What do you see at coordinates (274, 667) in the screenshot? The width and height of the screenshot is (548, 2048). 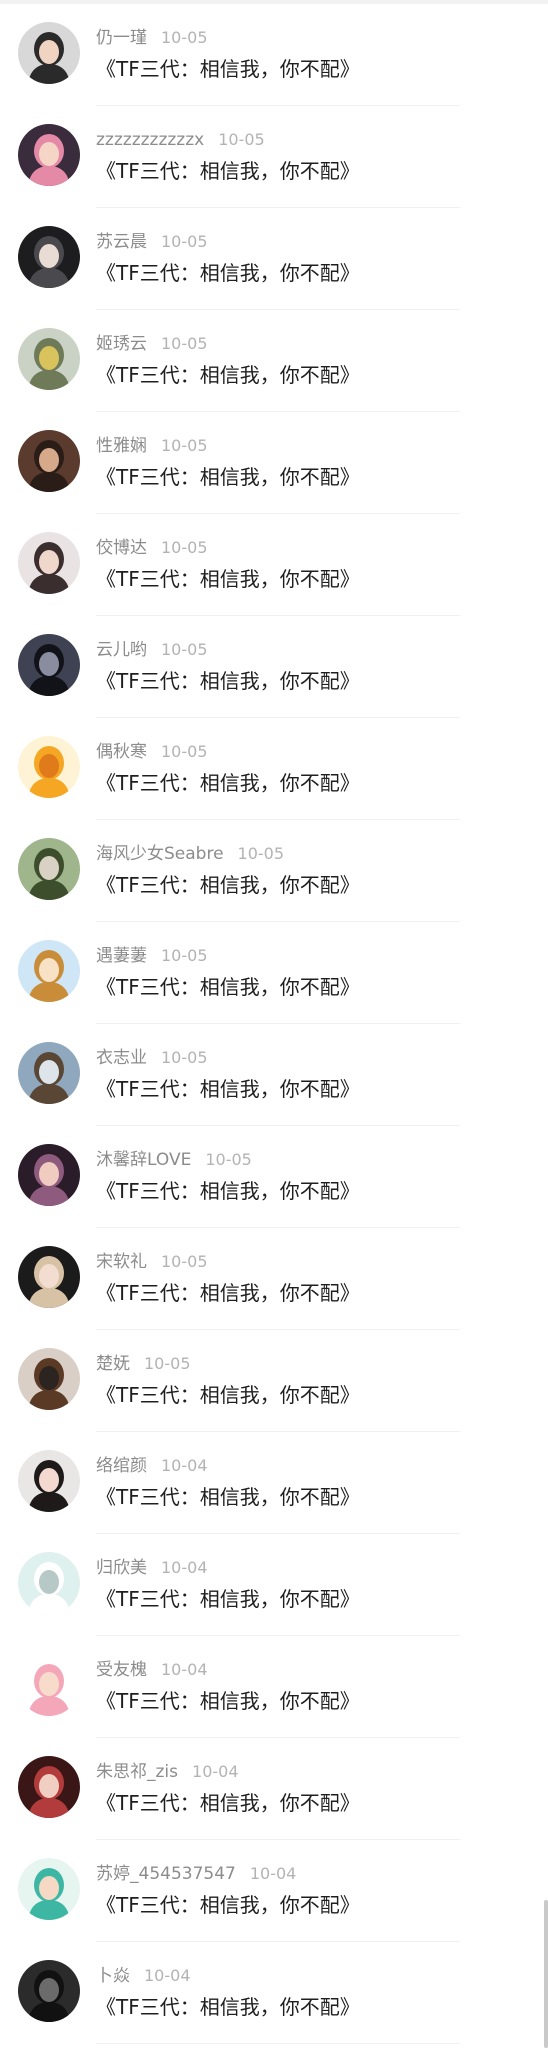 I see `list-item: 云儿哟 10-05 《TF三代：相信我，你不配》` at bounding box center [274, 667].